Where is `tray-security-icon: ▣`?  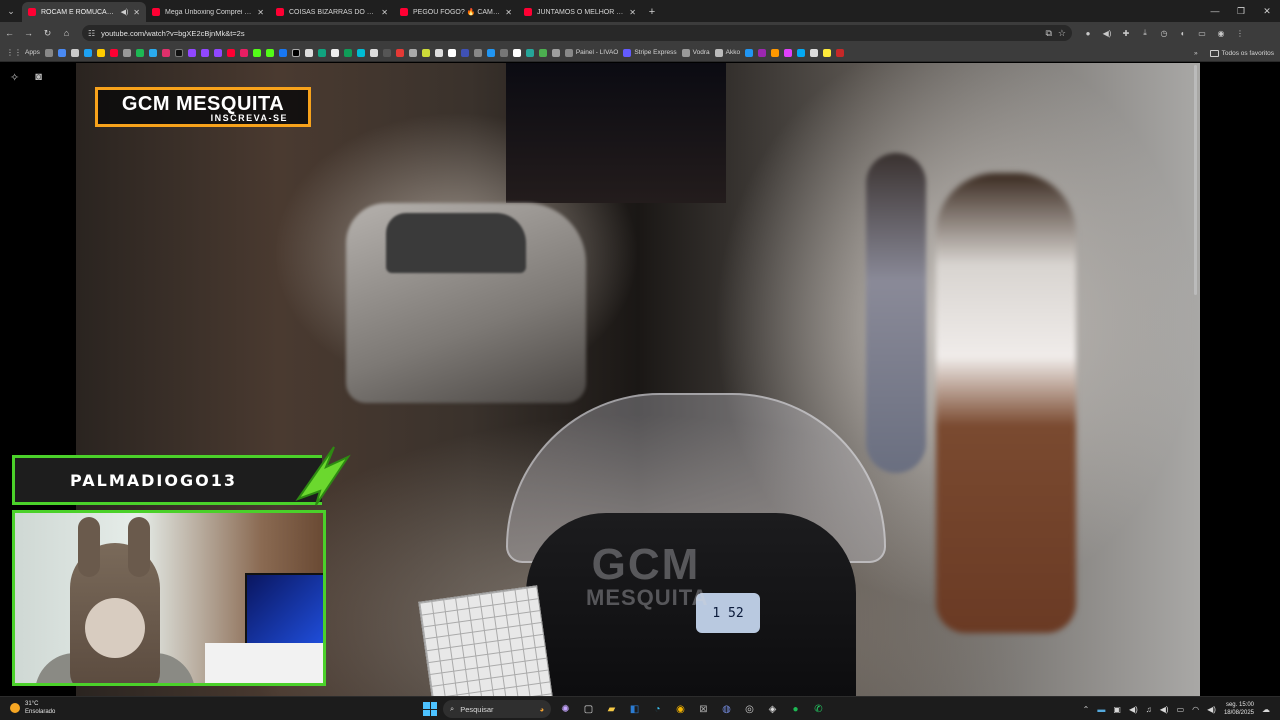 tray-security-icon: ▣ is located at coordinates (1117, 709).